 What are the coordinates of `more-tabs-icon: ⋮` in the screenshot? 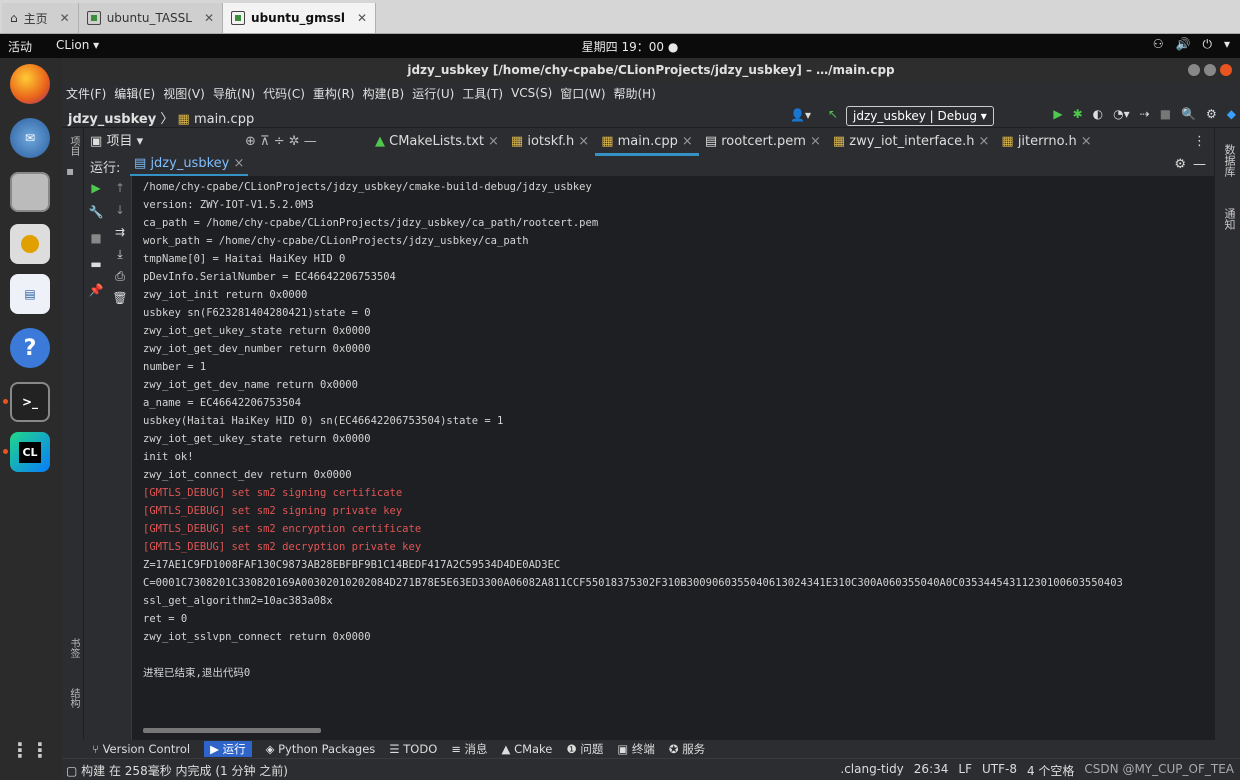 It's located at (1199, 141).